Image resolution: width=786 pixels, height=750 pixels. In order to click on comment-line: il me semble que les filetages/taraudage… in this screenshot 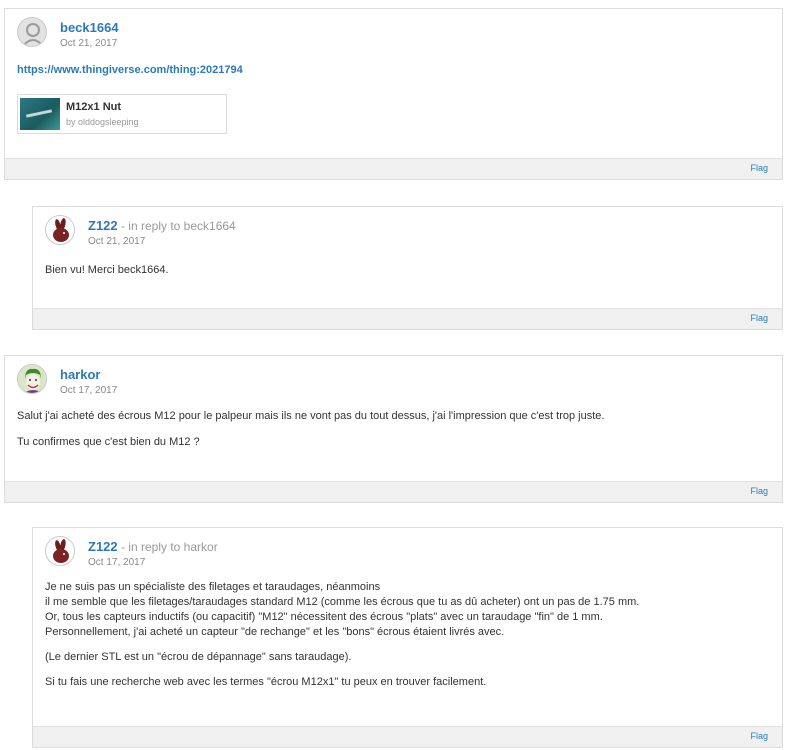, I will do `click(342, 602)`.